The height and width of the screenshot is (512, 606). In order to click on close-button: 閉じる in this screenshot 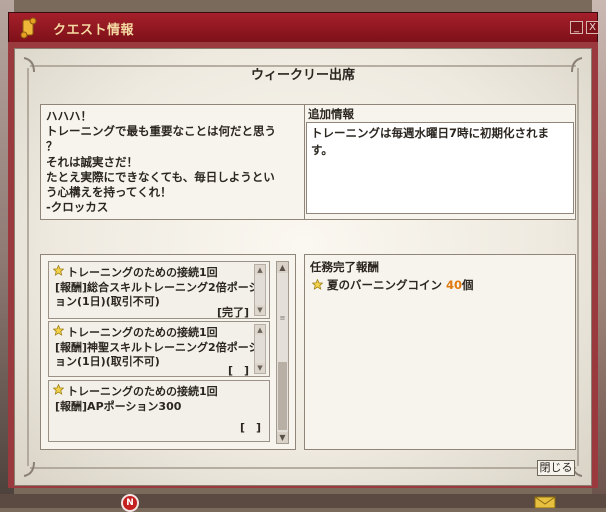, I will do `click(556, 468)`.